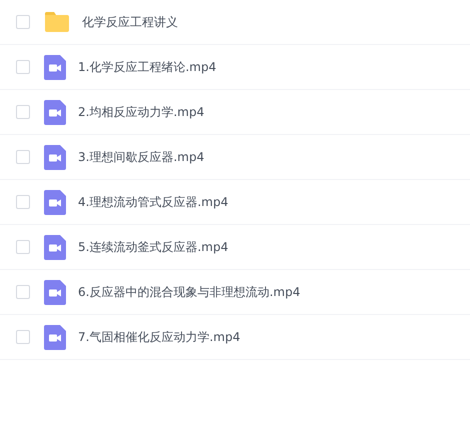  Describe the element at coordinates (189, 292) in the screenshot. I see `file-name: 6.反应器中的混合现象与非理想流动.mp4` at that location.